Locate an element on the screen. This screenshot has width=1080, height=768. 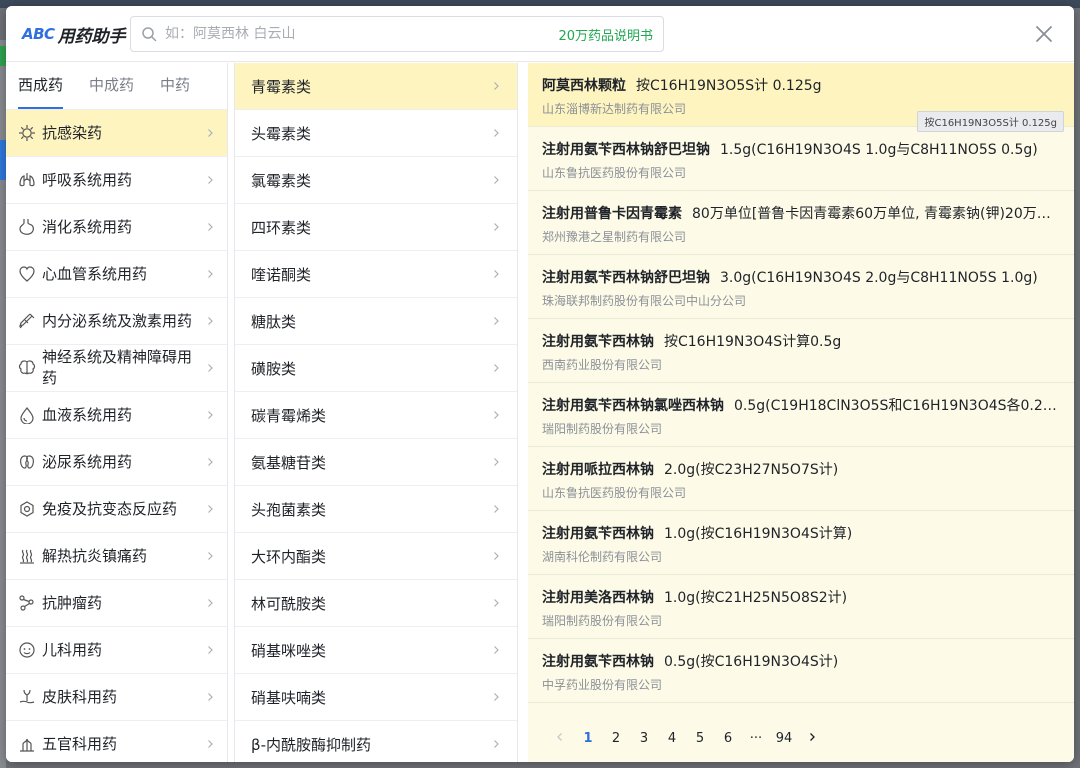
drug-spec: 3.0g(C16H19N3O4S 2.0g与C8H11NO5S 1.0g) is located at coordinates (879, 278).